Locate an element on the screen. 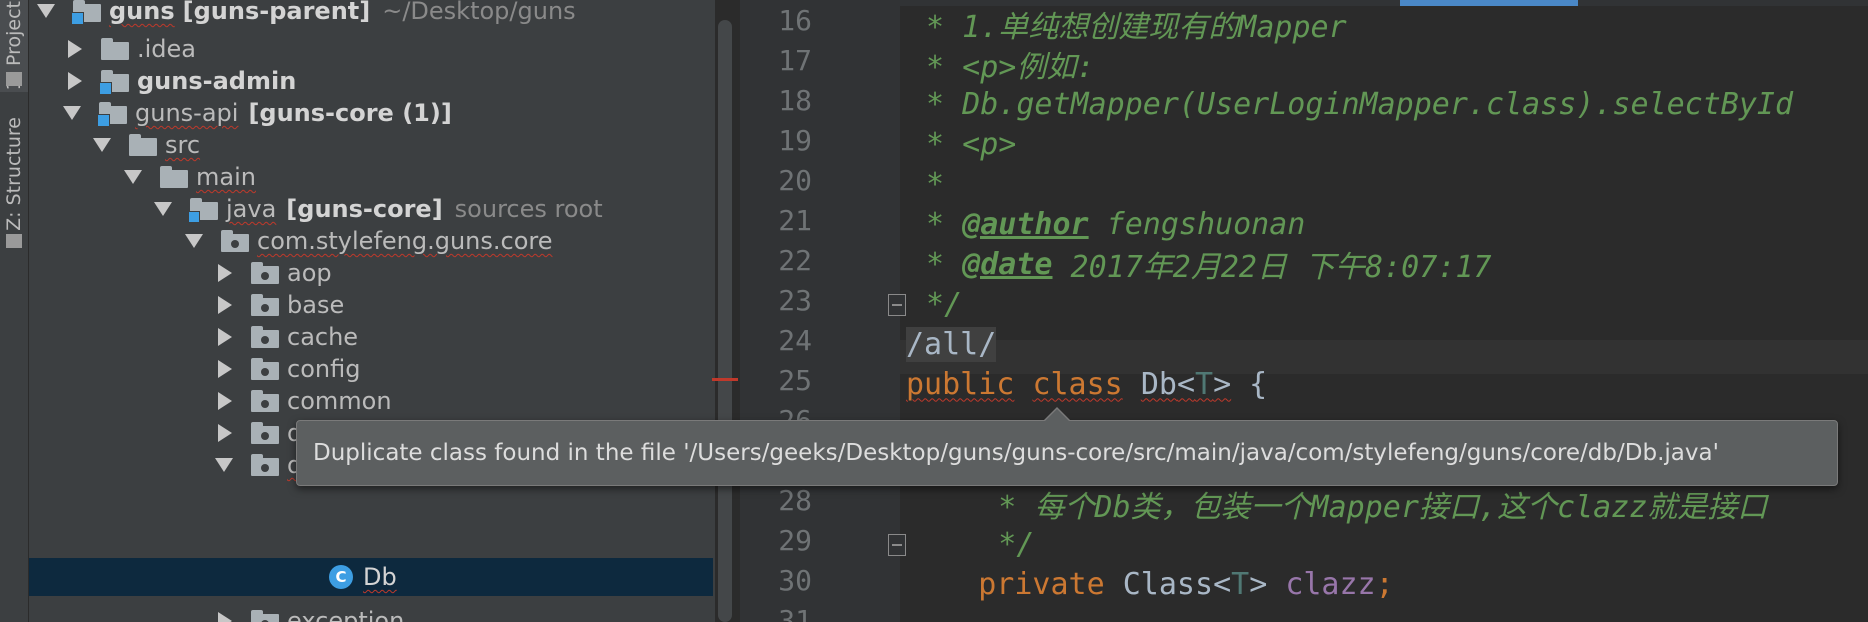 This screenshot has height=622, width=1868. structure-tool-tab: Z: Structure is located at coordinates (14, 174).